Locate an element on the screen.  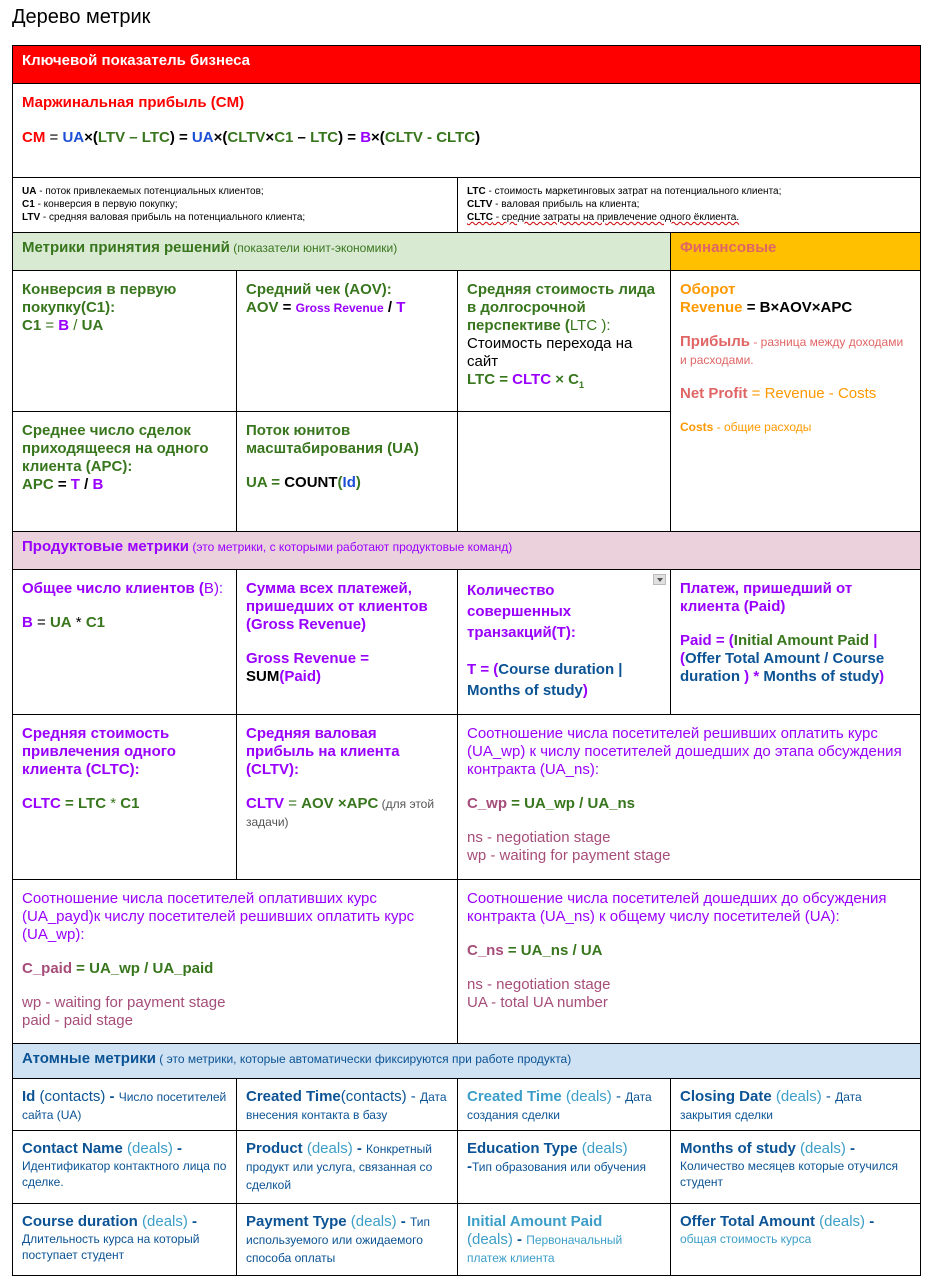
legend-key: LTV is located at coordinates (31, 217).